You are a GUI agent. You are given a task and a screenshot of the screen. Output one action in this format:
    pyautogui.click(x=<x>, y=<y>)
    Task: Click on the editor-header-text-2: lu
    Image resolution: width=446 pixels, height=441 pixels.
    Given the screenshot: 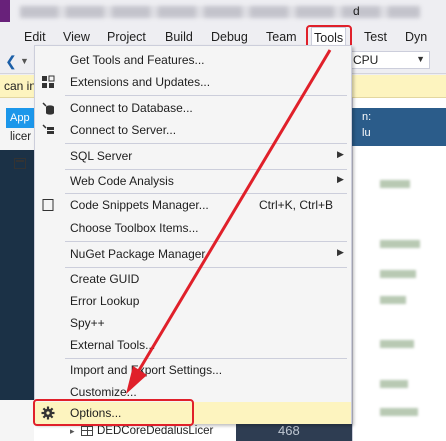 What is the action you would take?
    pyautogui.click(x=366, y=133)
    